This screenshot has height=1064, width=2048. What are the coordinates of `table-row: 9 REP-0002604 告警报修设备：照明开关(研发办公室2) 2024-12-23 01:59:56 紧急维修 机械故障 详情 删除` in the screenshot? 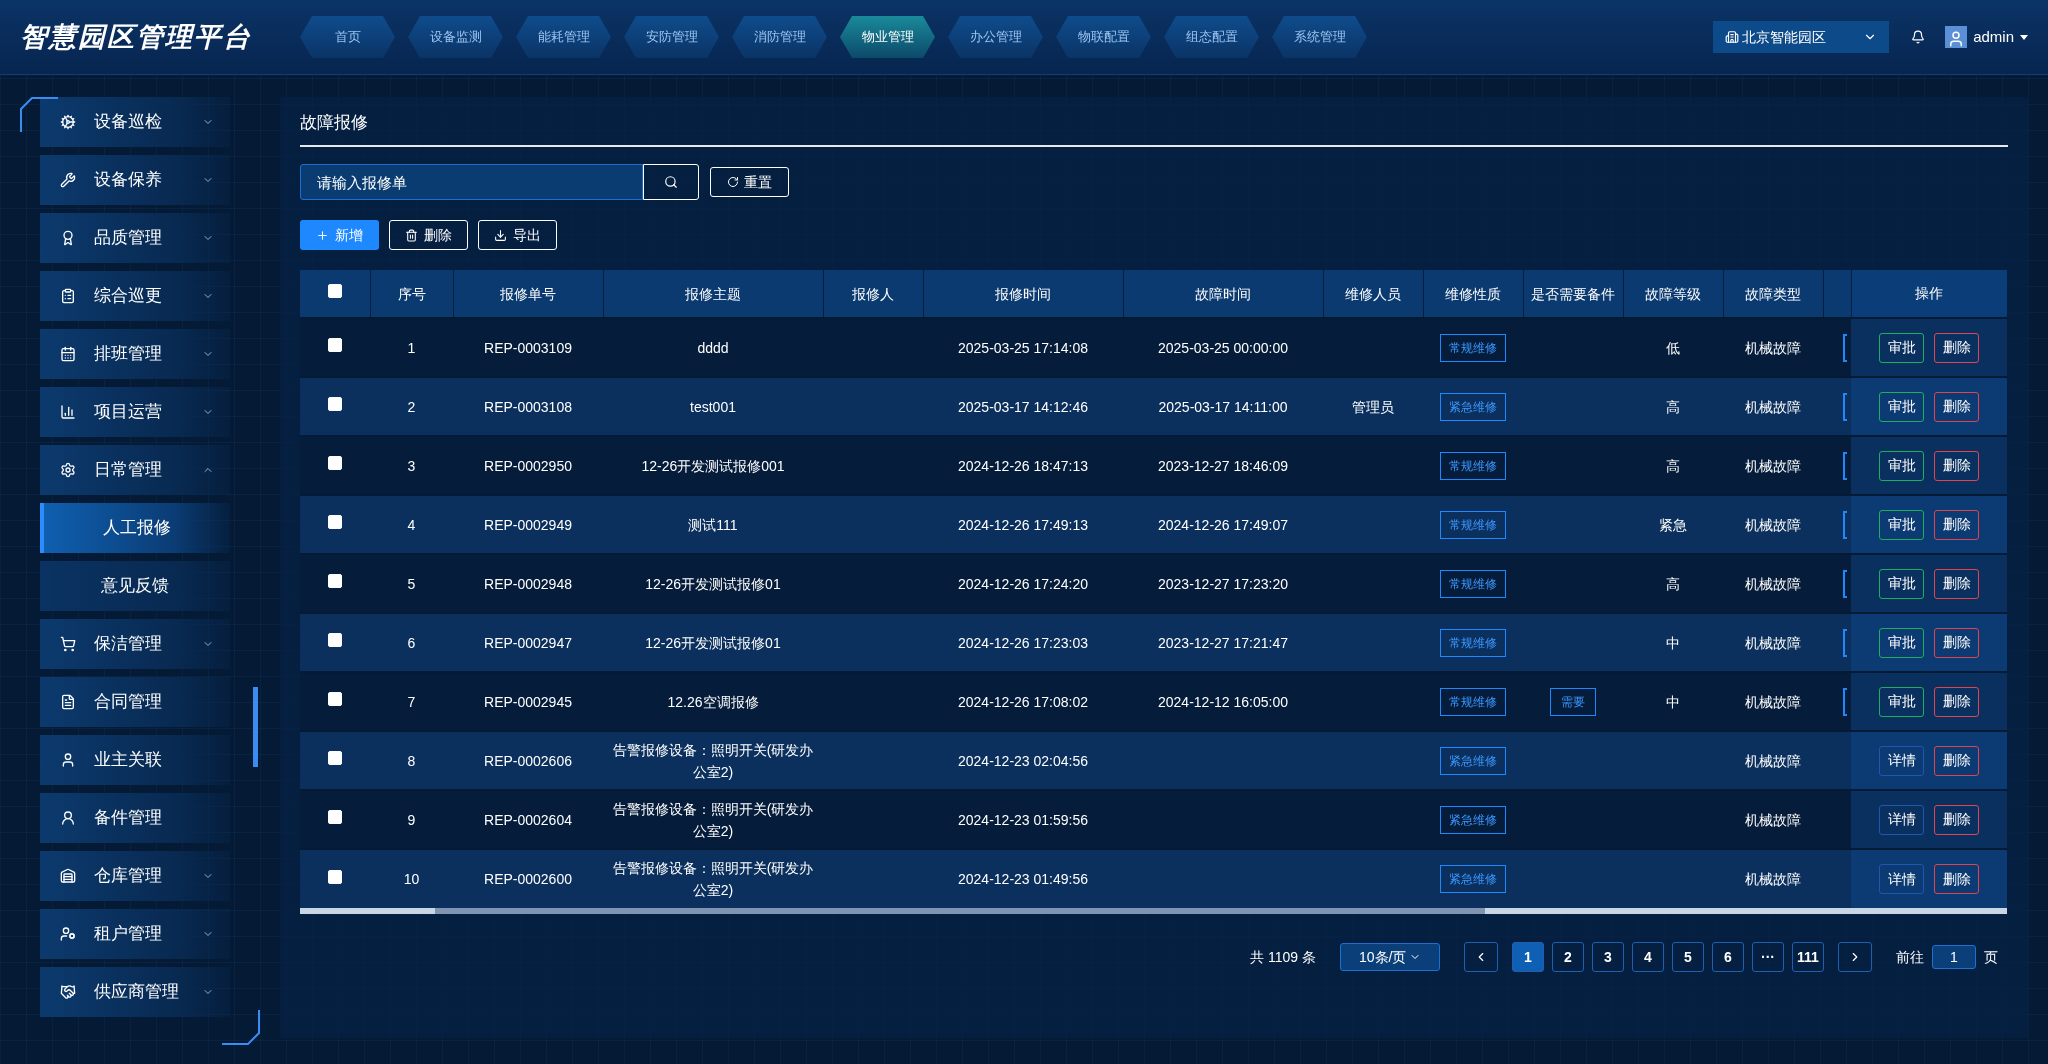 It's located at (1153, 819).